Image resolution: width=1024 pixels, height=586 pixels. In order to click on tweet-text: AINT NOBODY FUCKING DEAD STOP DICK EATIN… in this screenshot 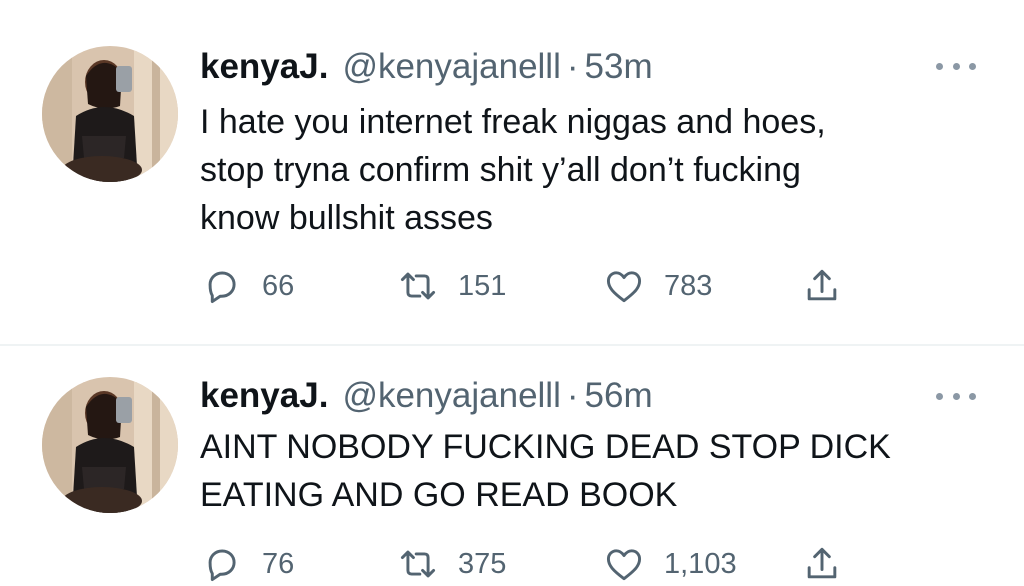, I will do `click(595, 471)`.